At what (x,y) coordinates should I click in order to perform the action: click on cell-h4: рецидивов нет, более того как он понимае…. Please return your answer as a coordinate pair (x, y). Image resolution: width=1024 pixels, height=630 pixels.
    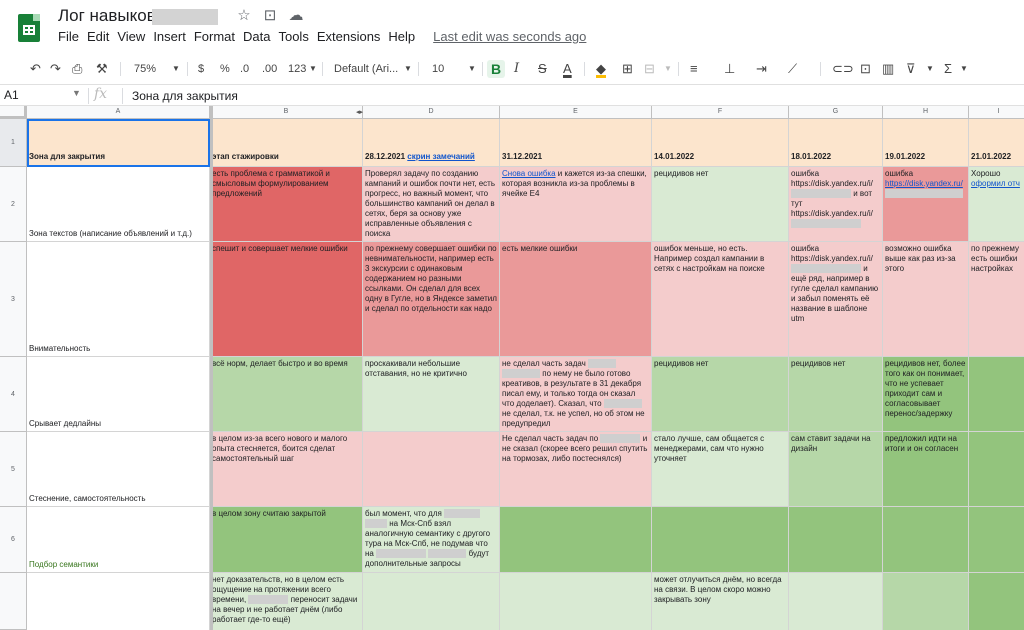
    Looking at the image, I should click on (926, 394).